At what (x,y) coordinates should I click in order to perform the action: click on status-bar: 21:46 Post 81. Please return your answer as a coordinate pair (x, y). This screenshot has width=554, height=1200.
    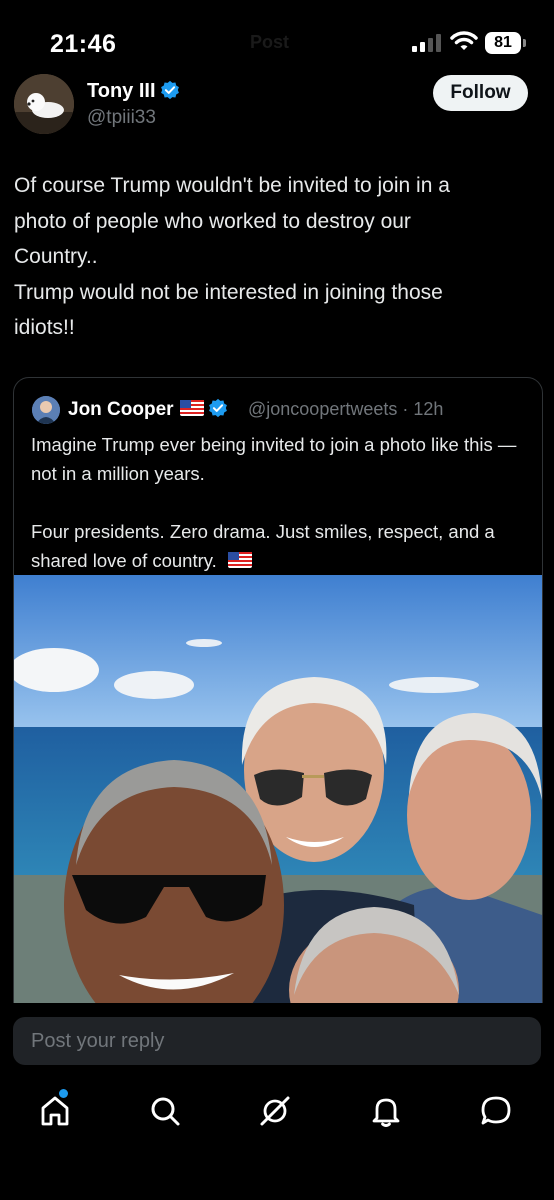
    Looking at the image, I should click on (277, 40).